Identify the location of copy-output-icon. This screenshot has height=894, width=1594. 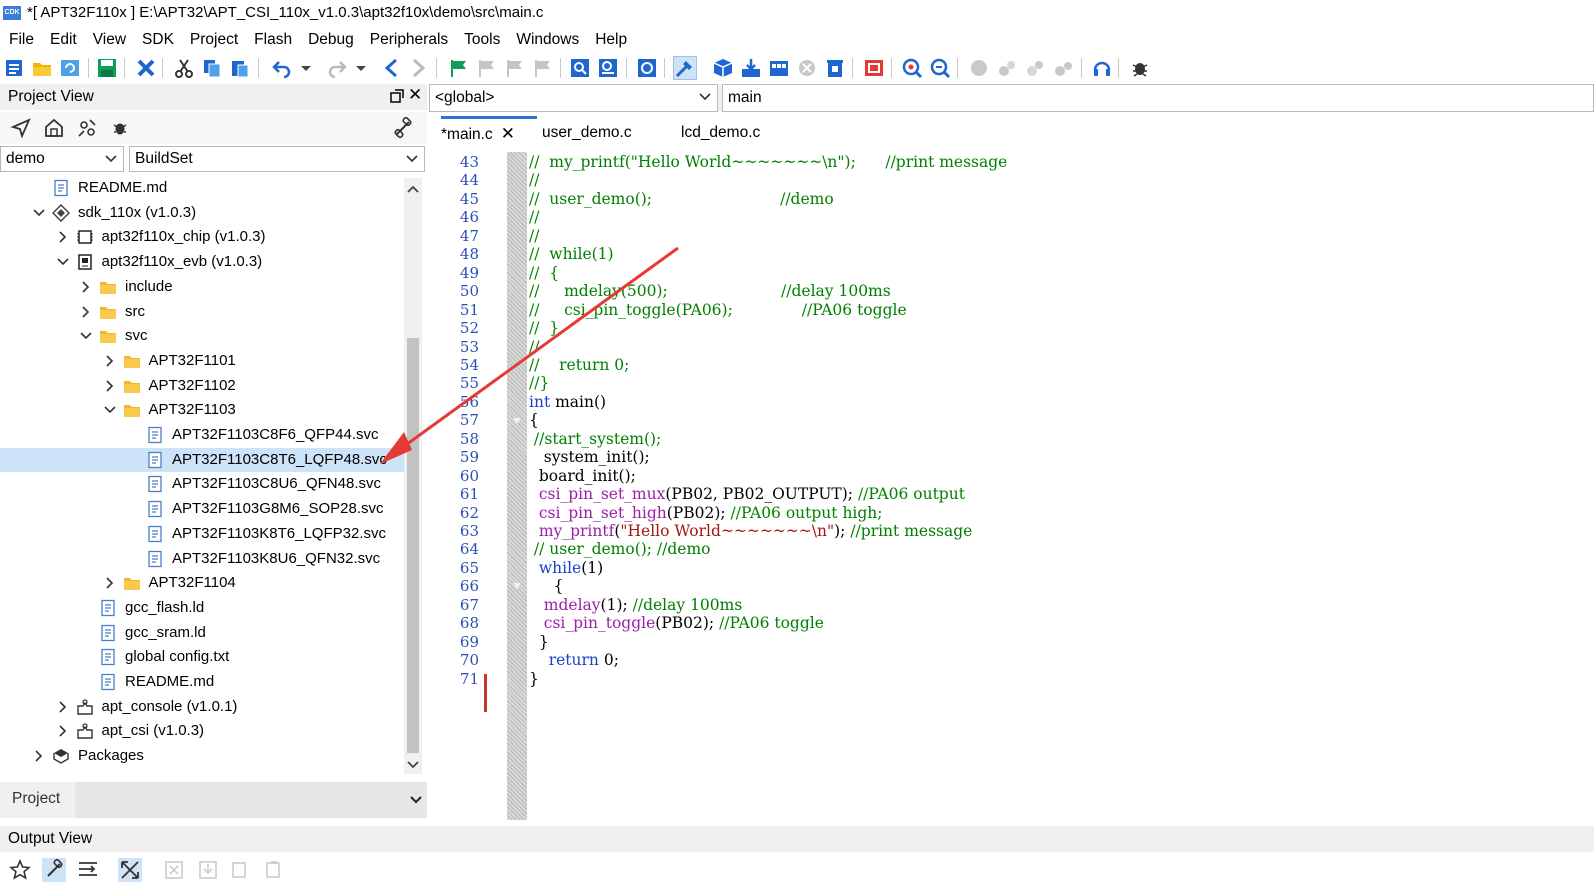
(240, 870).